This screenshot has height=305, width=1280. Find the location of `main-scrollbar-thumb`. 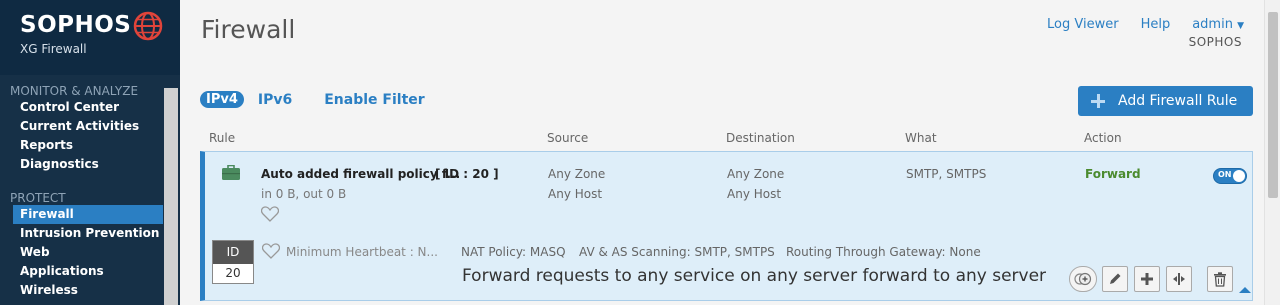

main-scrollbar-thumb is located at coordinates (1273, 105).